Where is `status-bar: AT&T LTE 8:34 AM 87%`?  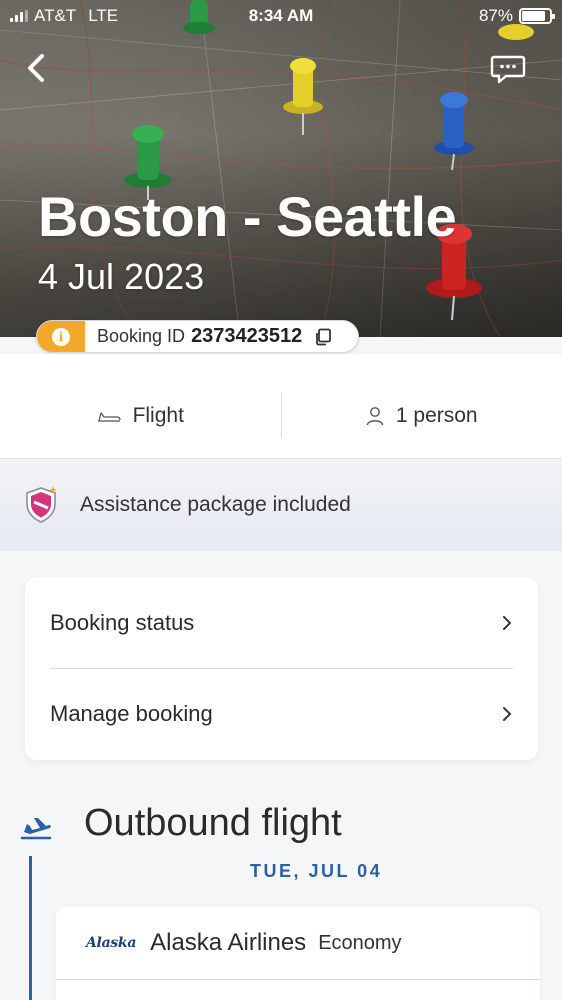
status-bar: AT&T LTE 8:34 AM 87% is located at coordinates (281, 16).